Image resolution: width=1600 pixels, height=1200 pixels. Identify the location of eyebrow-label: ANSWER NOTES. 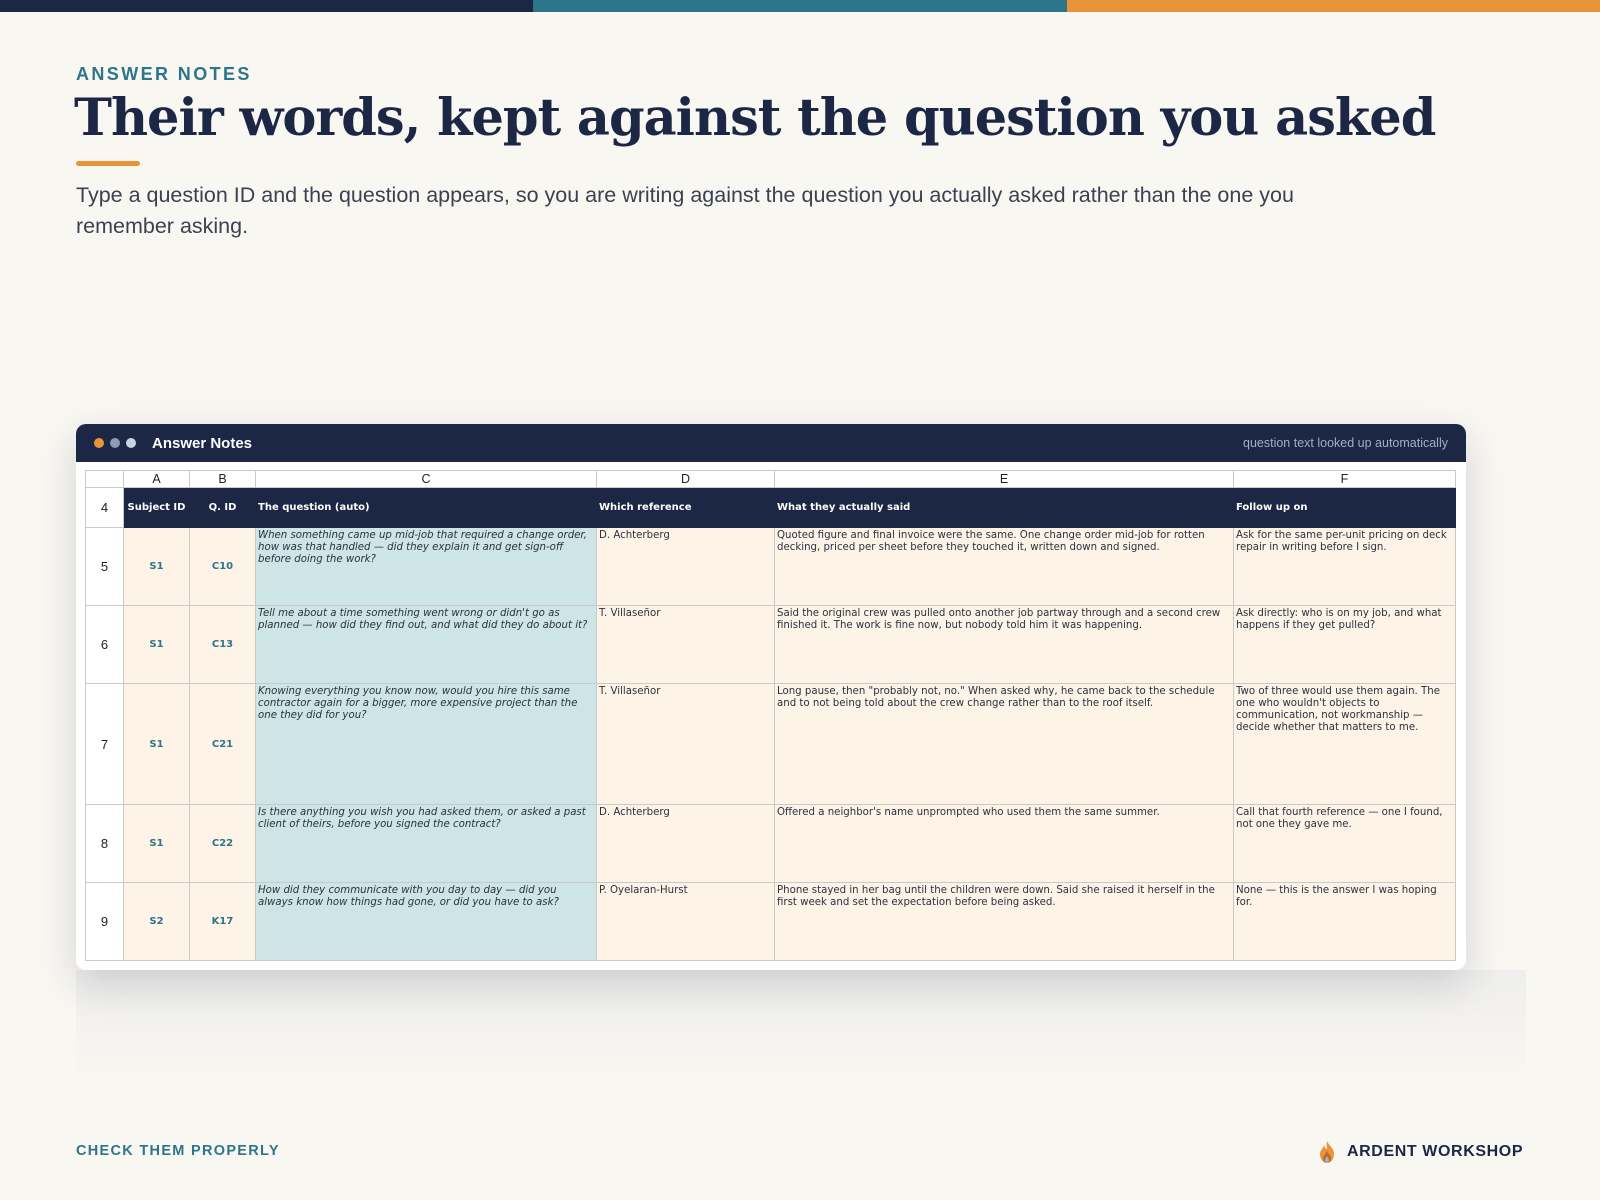
(164, 74).